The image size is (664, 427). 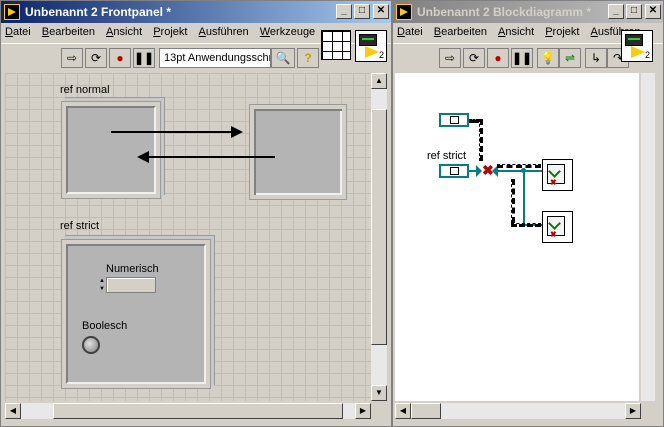 I want to click on ref-normal-control, so click(x=111, y=150).